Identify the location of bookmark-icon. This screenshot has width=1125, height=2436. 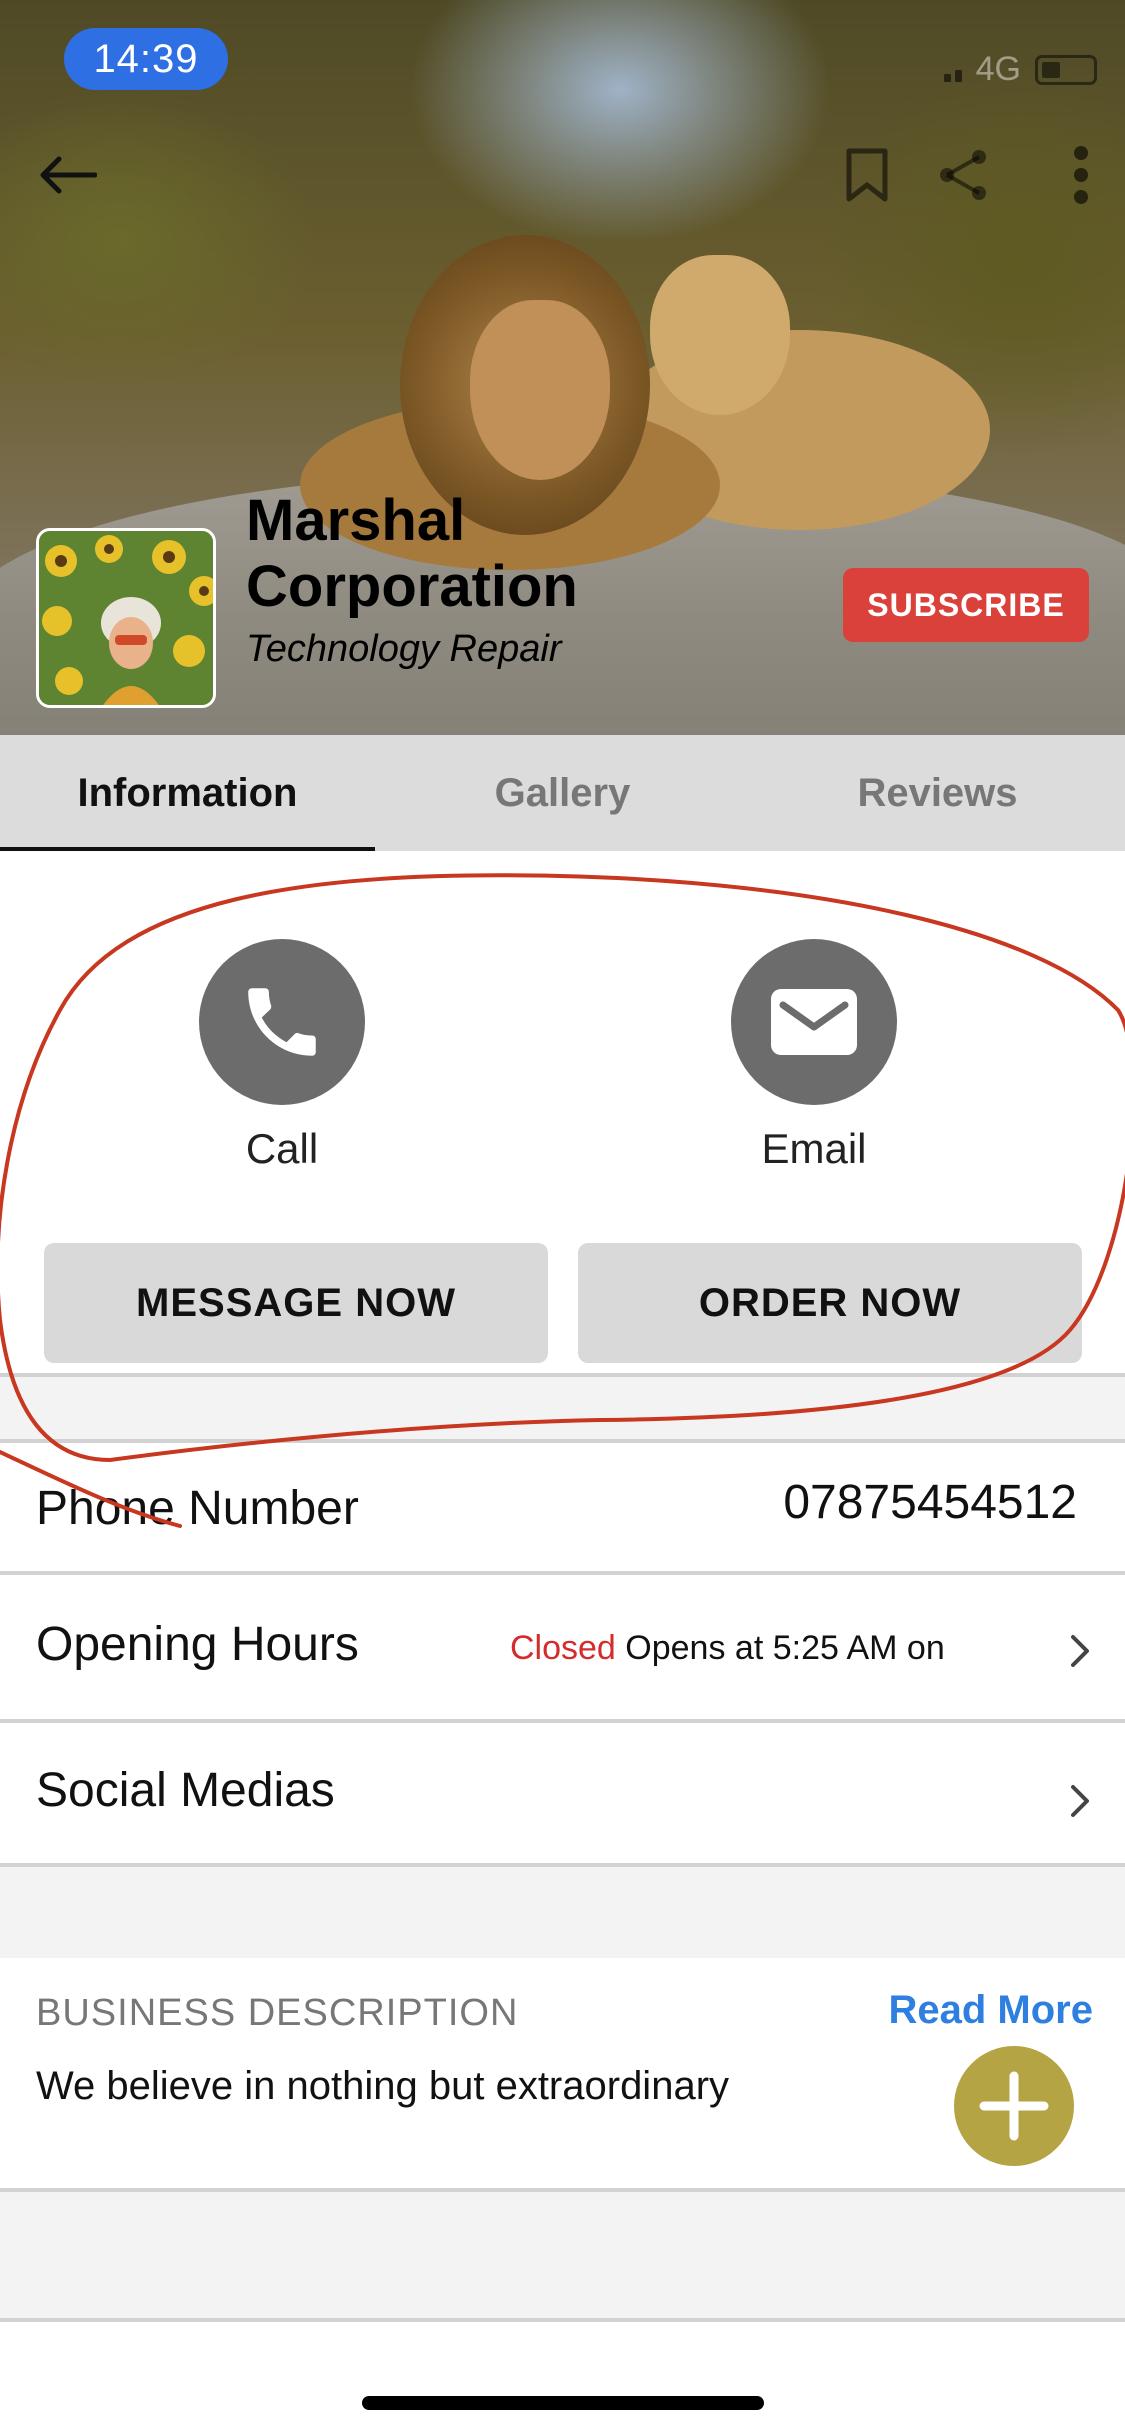
(867, 175).